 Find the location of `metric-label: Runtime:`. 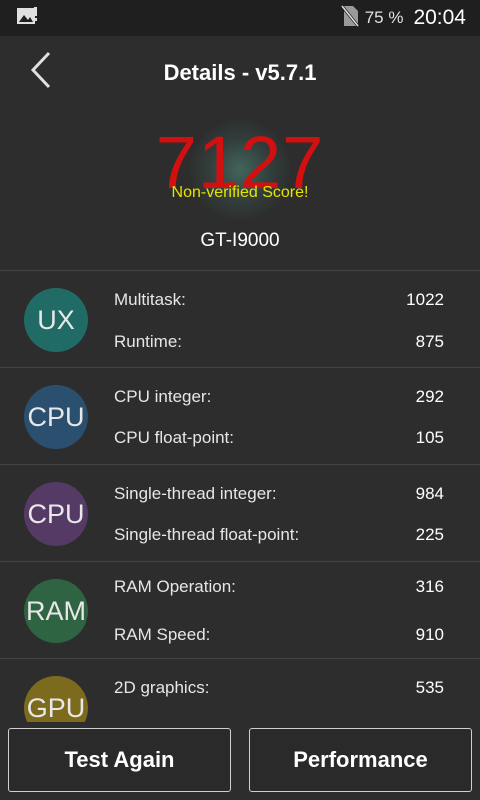

metric-label: Runtime: is located at coordinates (148, 341).